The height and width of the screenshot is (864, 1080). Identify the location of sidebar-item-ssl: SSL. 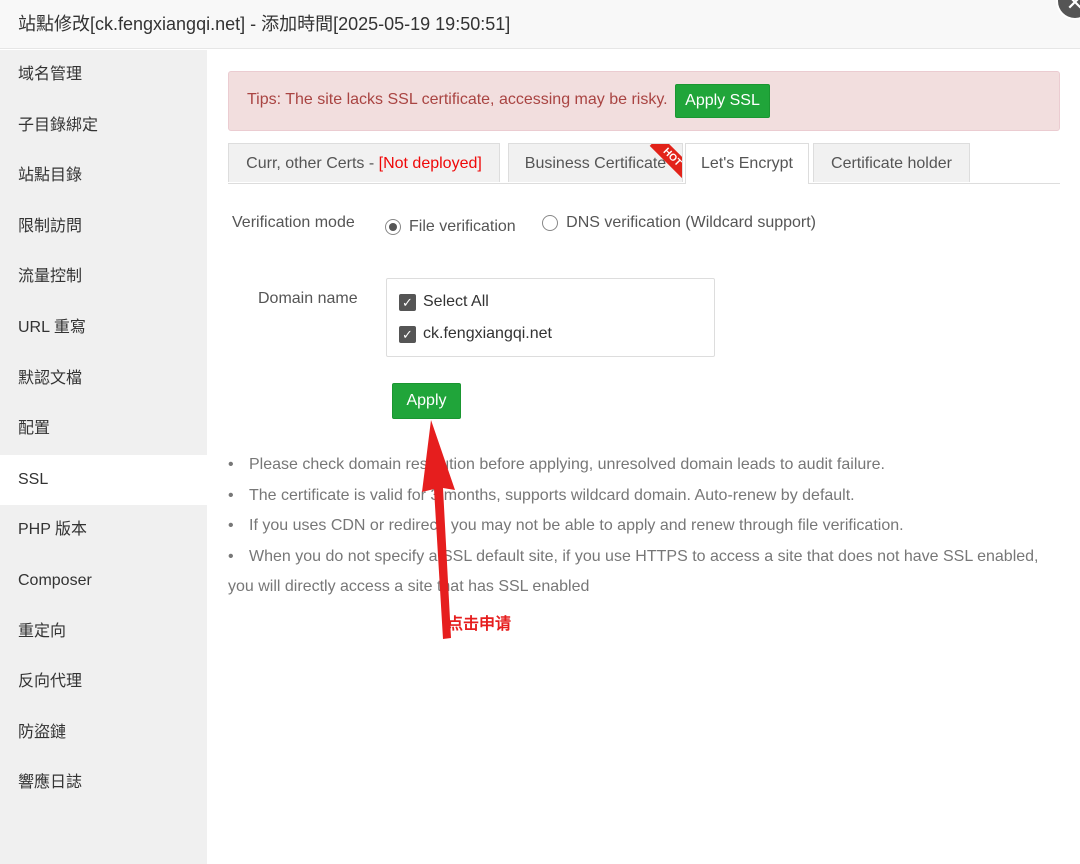
(103, 480).